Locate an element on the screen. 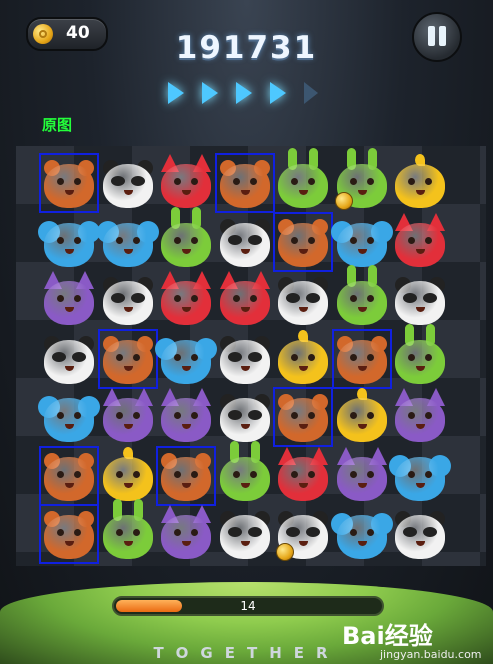 The width and height of the screenshot is (493, 664). moves-left: 14 is located at coordinates (248, 606).